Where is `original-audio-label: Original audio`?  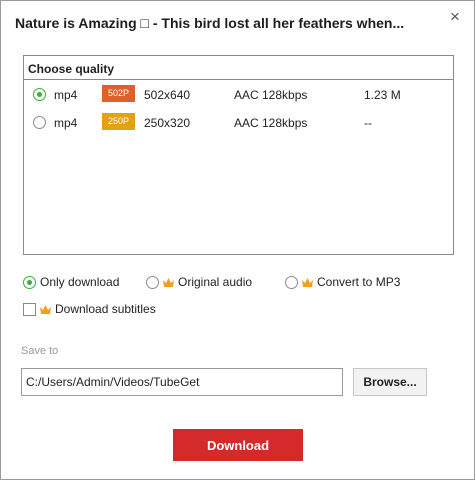
original-audio-label: Original audio is located at coordinates (215, 282).